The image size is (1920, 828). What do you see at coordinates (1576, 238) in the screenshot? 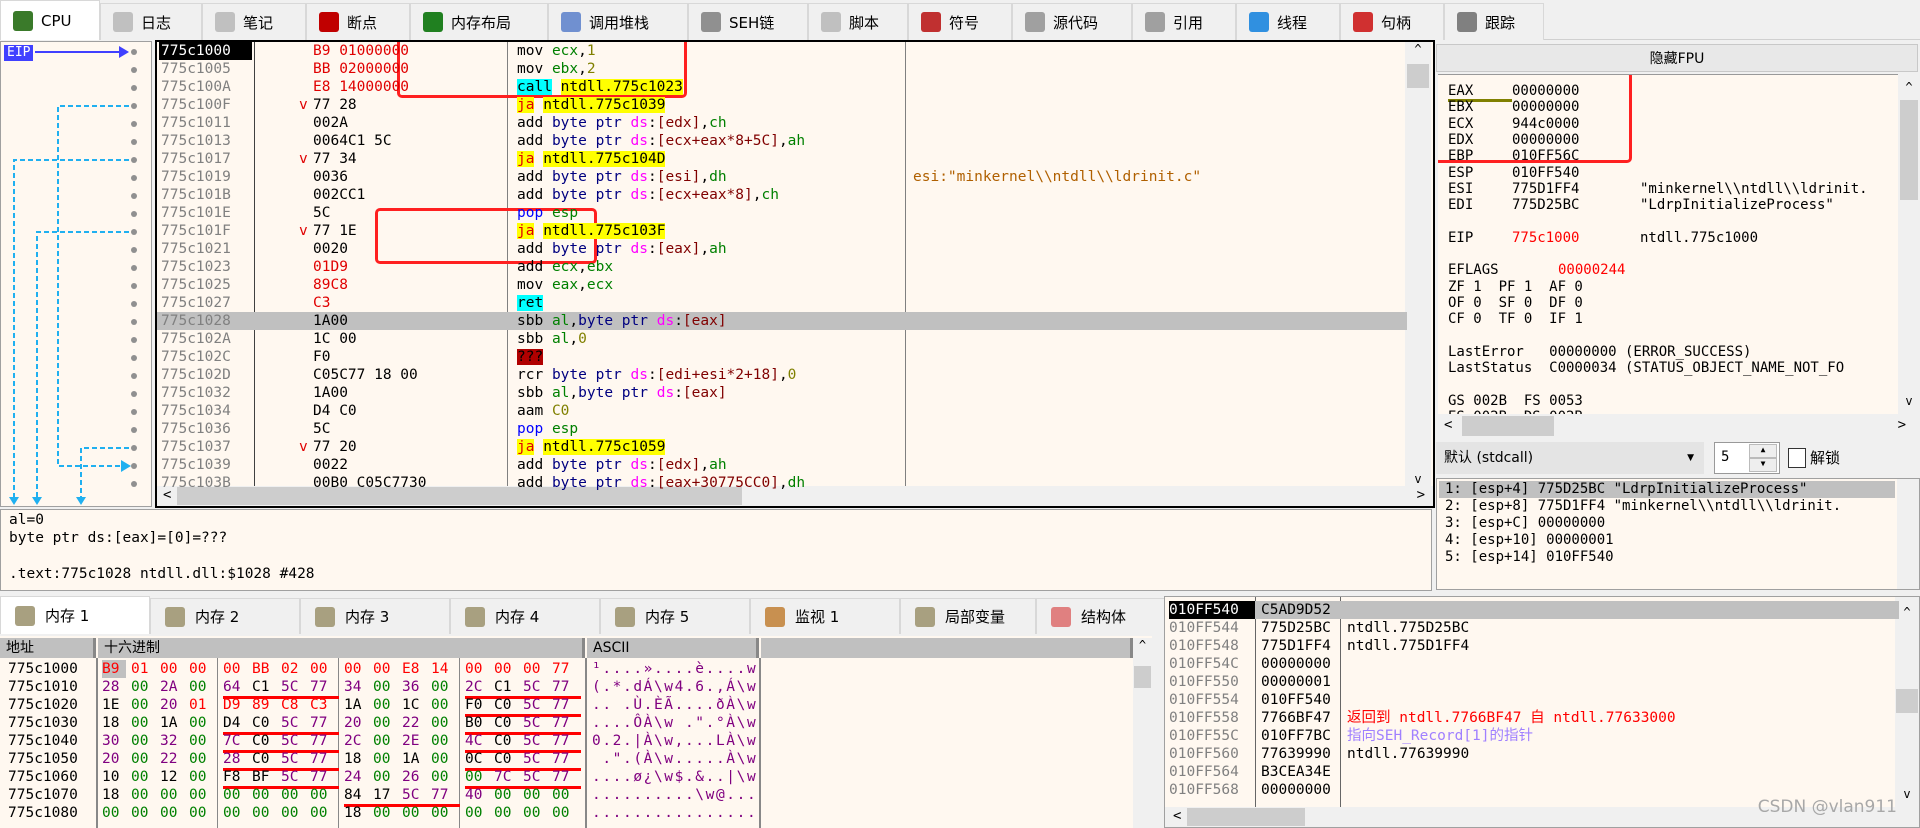
I see `register-value: 775c1000` at bounding box center [1576, 238].